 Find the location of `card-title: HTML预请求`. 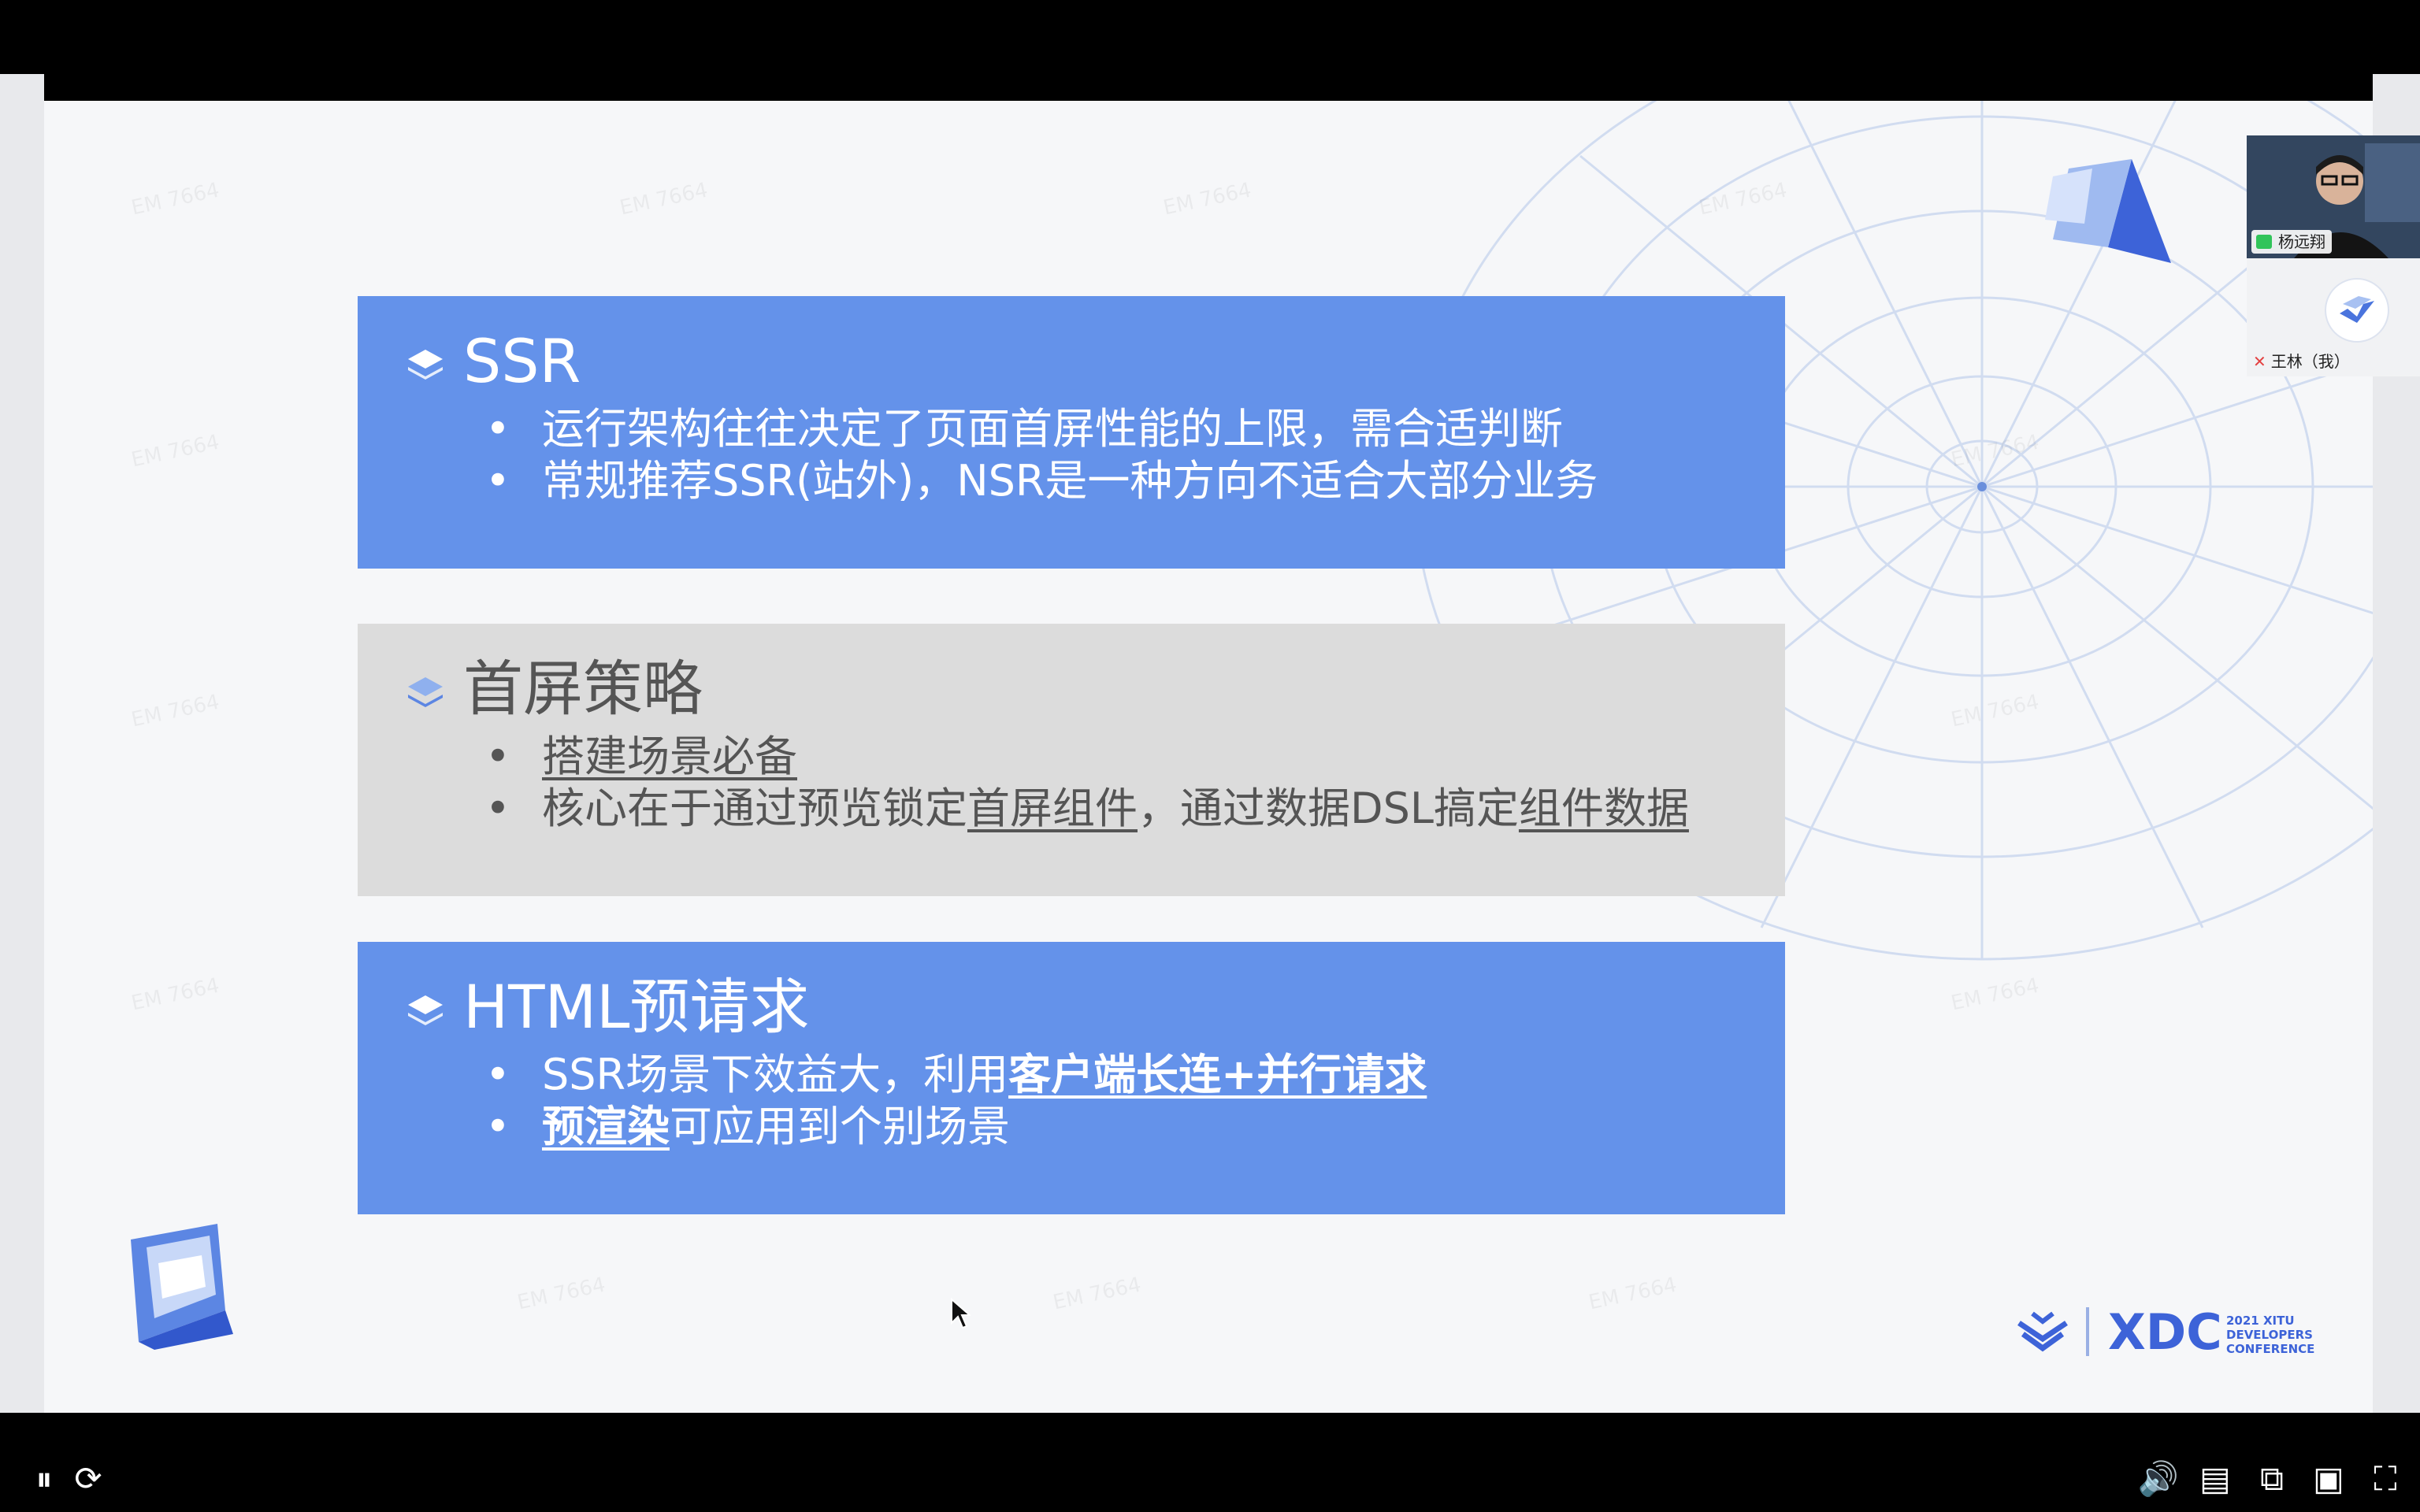

card-title: HTML预请求 is located at coordinates (636, 1007).